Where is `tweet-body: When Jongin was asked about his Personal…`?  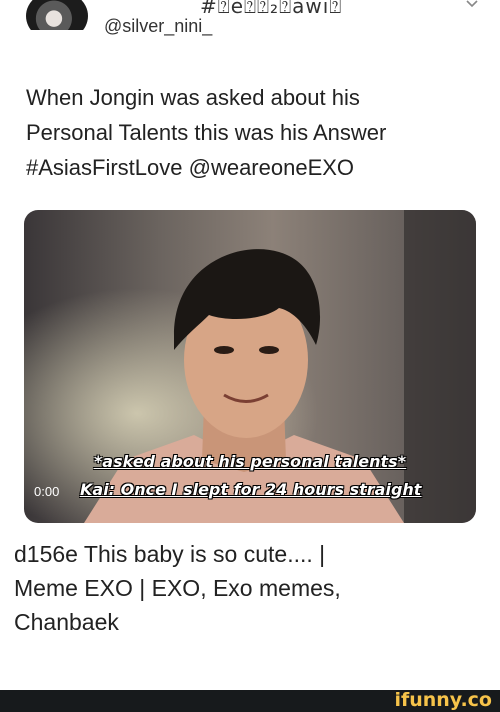
tweet-body: When Jongin was asked about his Personal… is located at coordinates (256, 132).